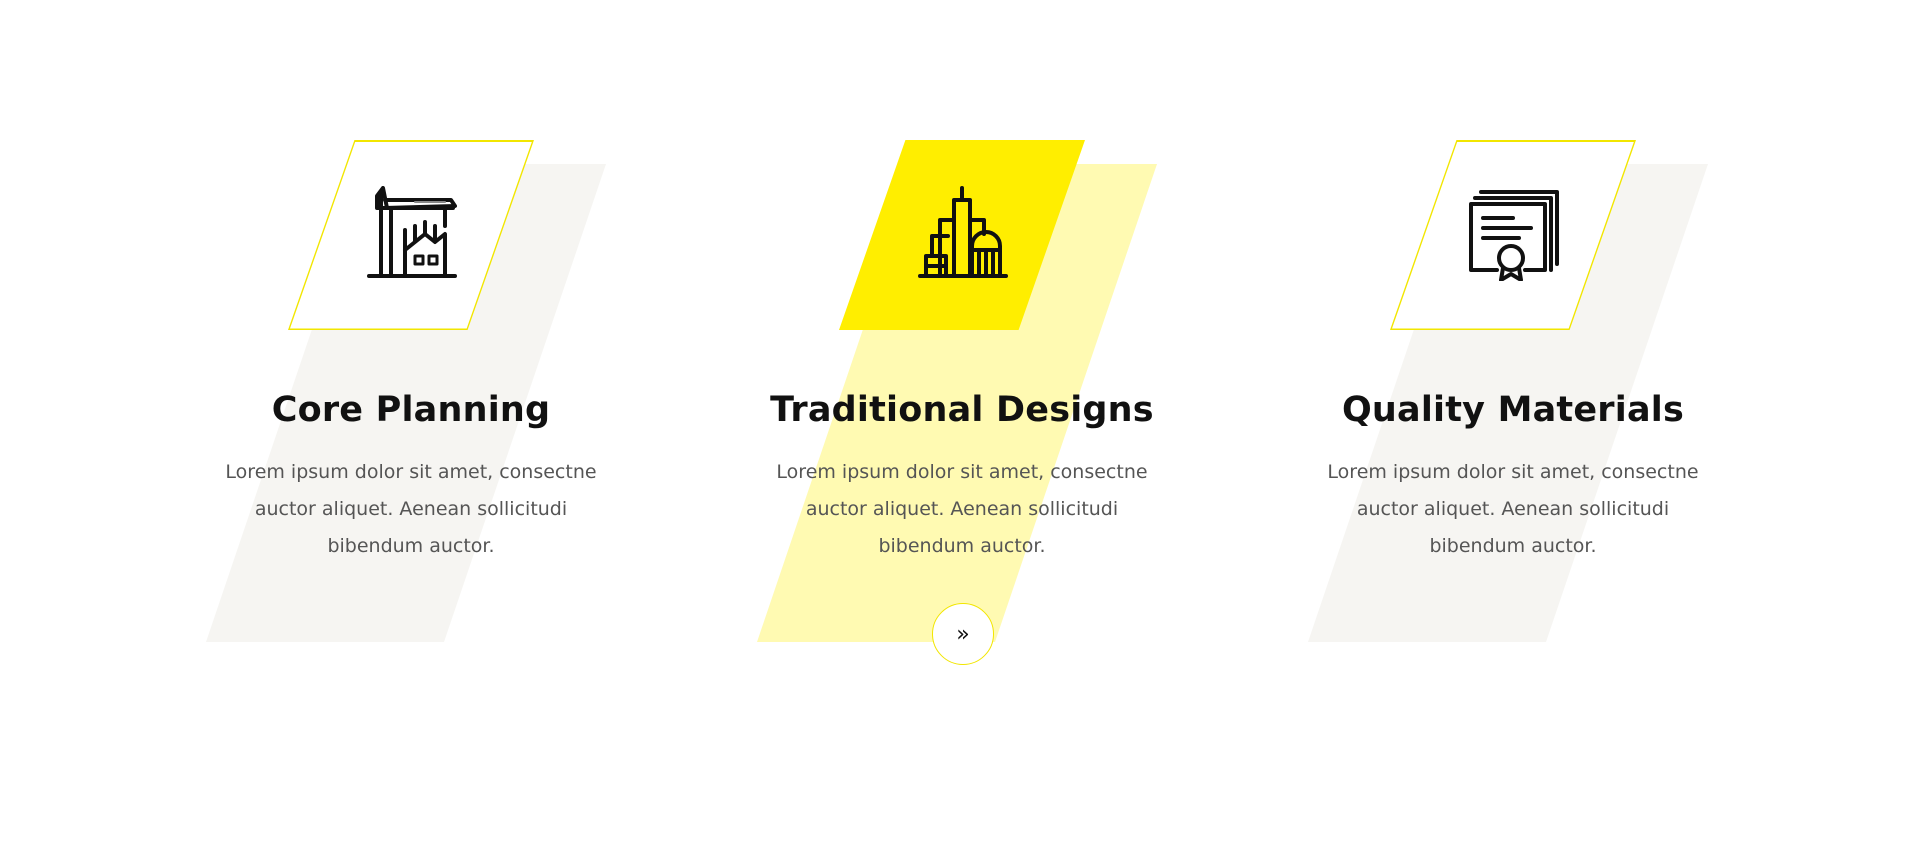 Image resolution: width=1916 pixels, height=856 pixels. I want to click on double-chevron-right-icon: », so click(963, 634).